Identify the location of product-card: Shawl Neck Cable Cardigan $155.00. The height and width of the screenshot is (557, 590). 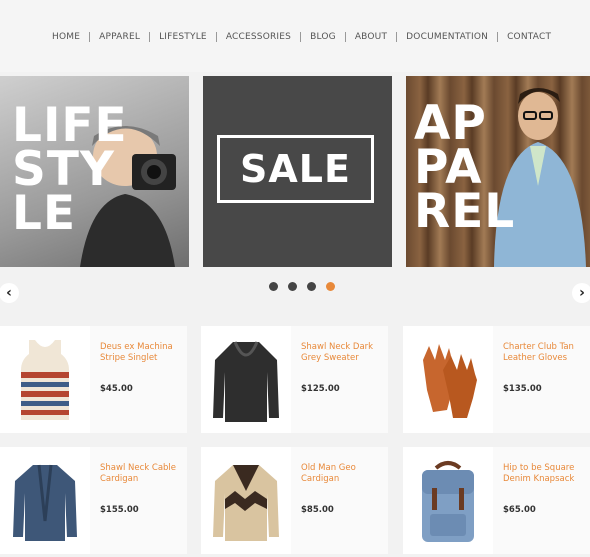
(93, 500).